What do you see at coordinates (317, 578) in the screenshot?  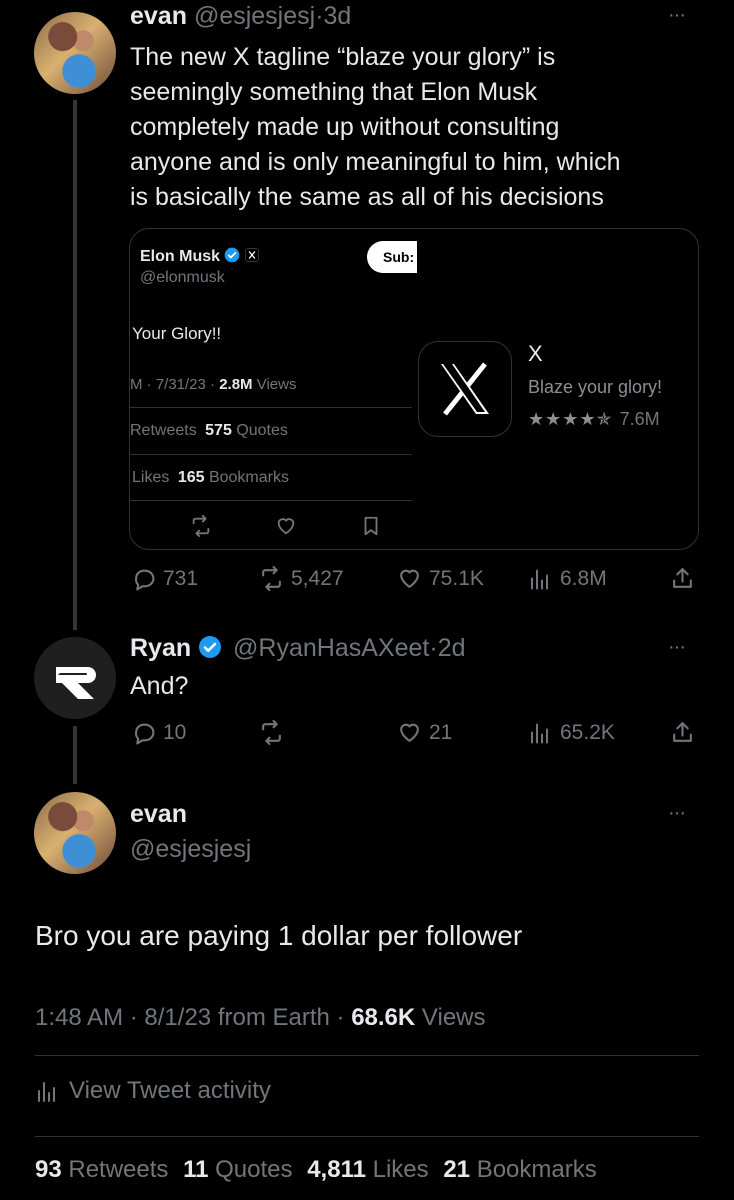 I see `retweet-count: 5,427` at bounding box center [317, 578].